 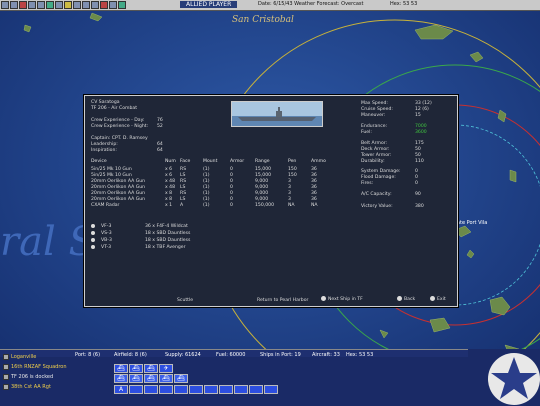 What do you see at coordinates (292, 161) in the screenshot?
I see `device-column-header: Pen` at bounding box center [292, 161].